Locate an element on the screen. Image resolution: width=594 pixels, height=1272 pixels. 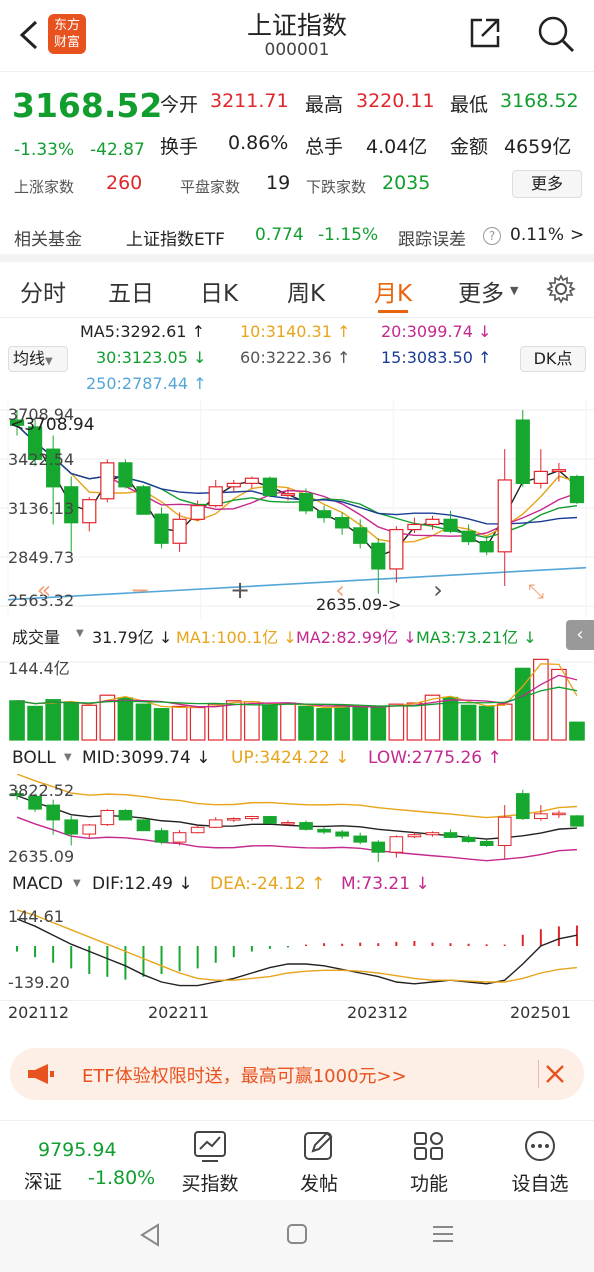
tab-intraday: 分时 is located at coordinates (43, 291).